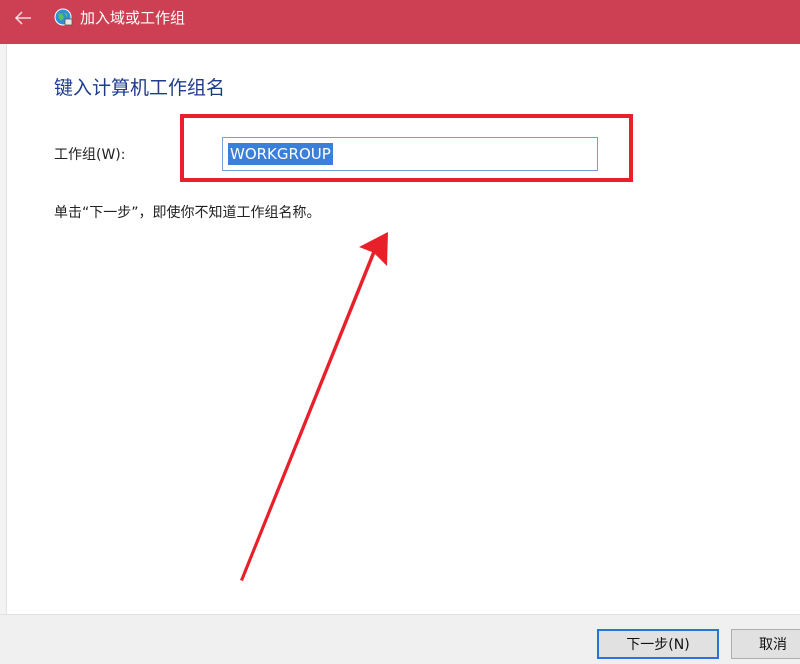  What do you see at coordinates (658, 644) in the screenshot?
I see `next-button: 下一步(N)` at bounding box center [658, 644].